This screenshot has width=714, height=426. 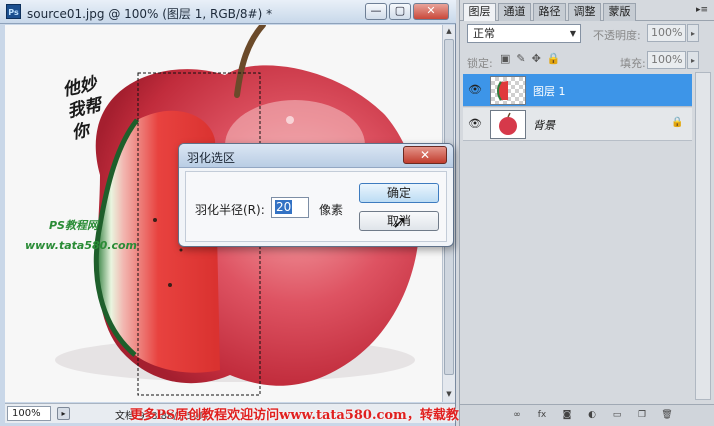 What do you see at coordinates (542, 415) in the screenshot?
I see `layer-style-icon: fx` at bounding box center [542, 415].